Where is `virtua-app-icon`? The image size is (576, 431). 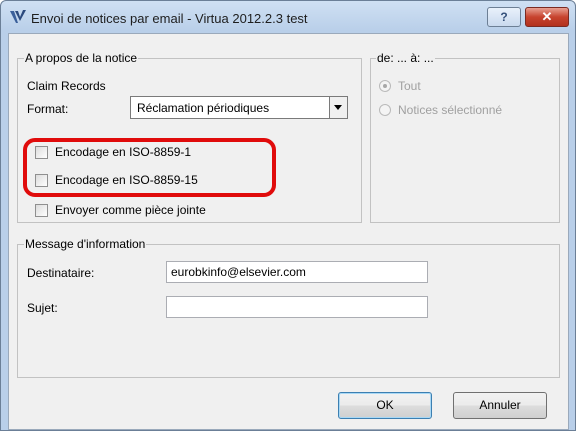
virtua-app-icon is located at coordinates (18, 16).